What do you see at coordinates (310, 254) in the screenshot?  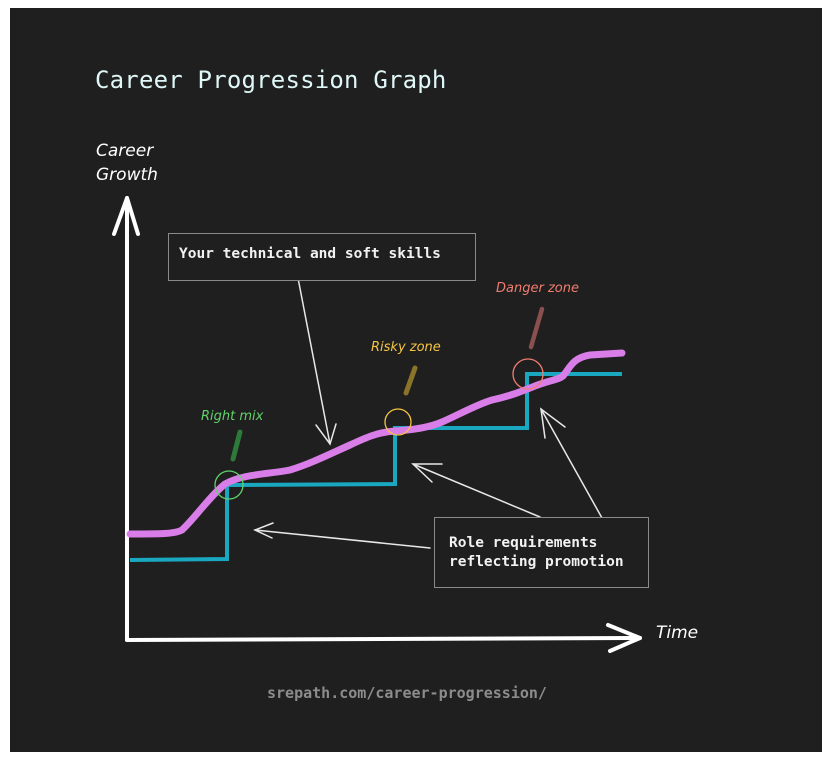 I see `skills-callout-text: Your technical and soft skills` at bounding box center [310, 254].